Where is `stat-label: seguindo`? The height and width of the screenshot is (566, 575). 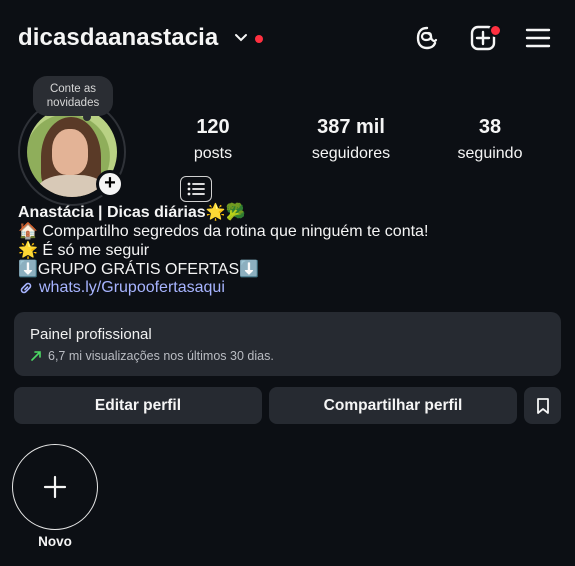 stat-label: seguindo is located at coordinates (490, 153).